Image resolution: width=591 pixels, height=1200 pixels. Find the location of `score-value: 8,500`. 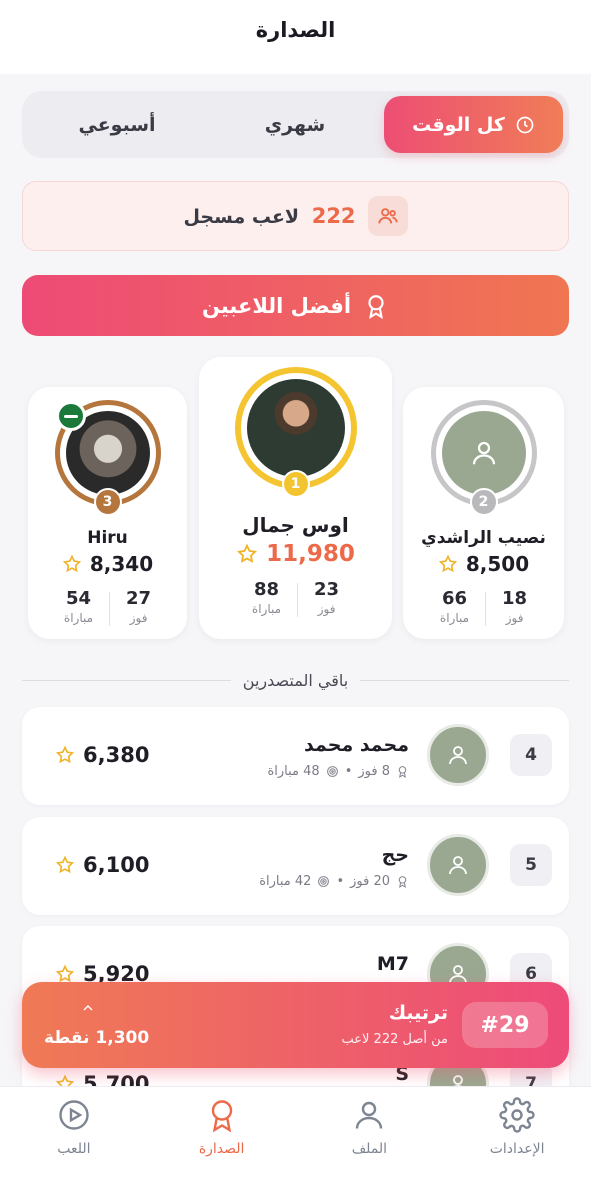

score-value: 8,500 is located at coordinates (497, 564).